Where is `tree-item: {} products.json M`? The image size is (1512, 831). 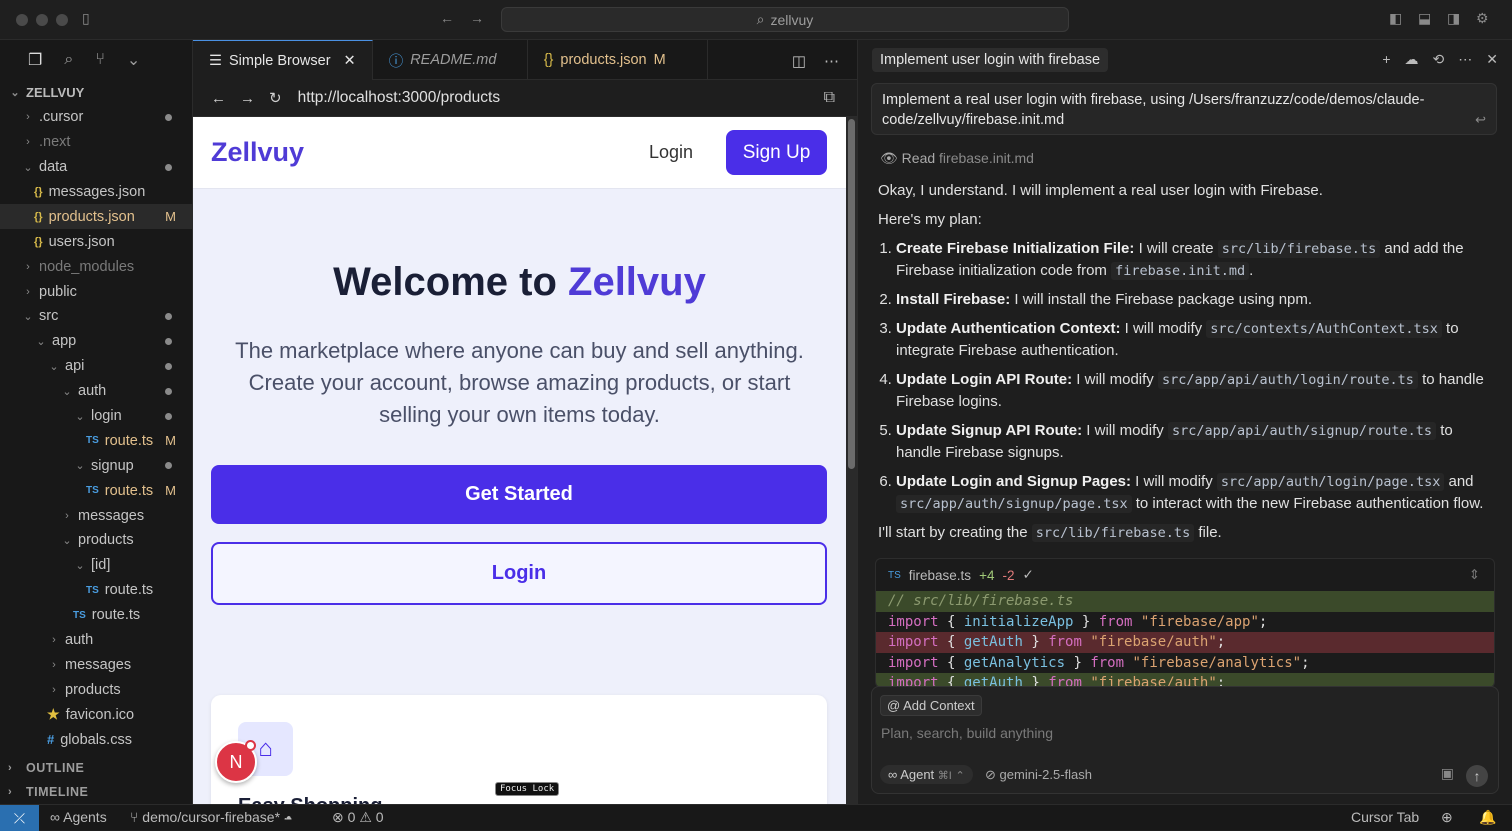
tree-item: {} products.json M is located at coordinates (96, 217).